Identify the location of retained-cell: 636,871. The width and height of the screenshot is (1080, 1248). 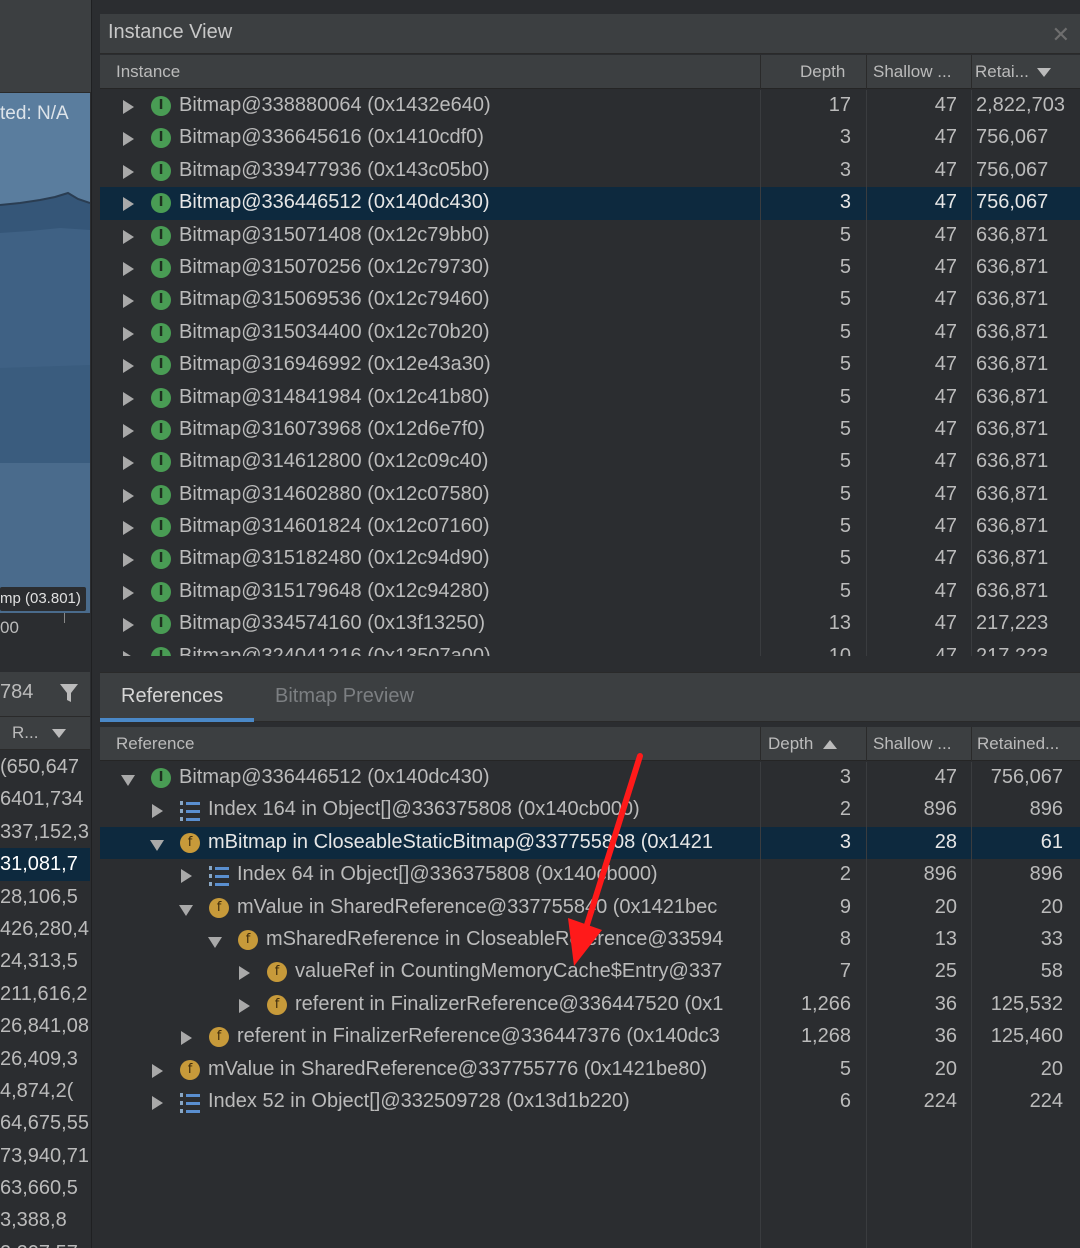
(1012, 558).